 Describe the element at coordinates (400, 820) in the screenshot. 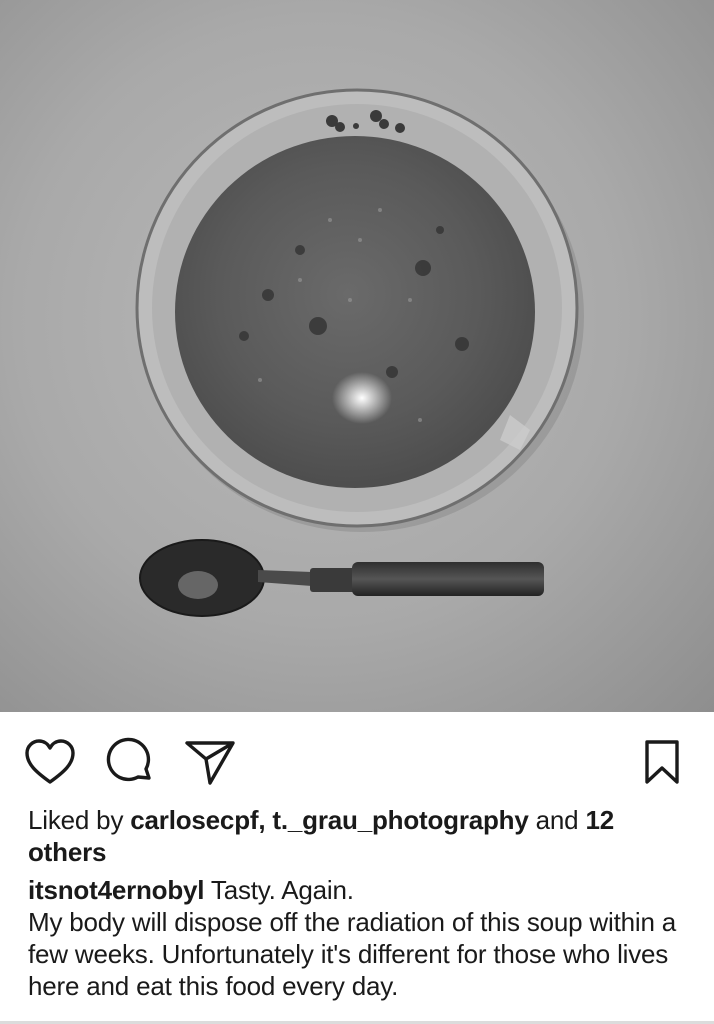

I see `liker-username-2: t._grau_photography` at that location.